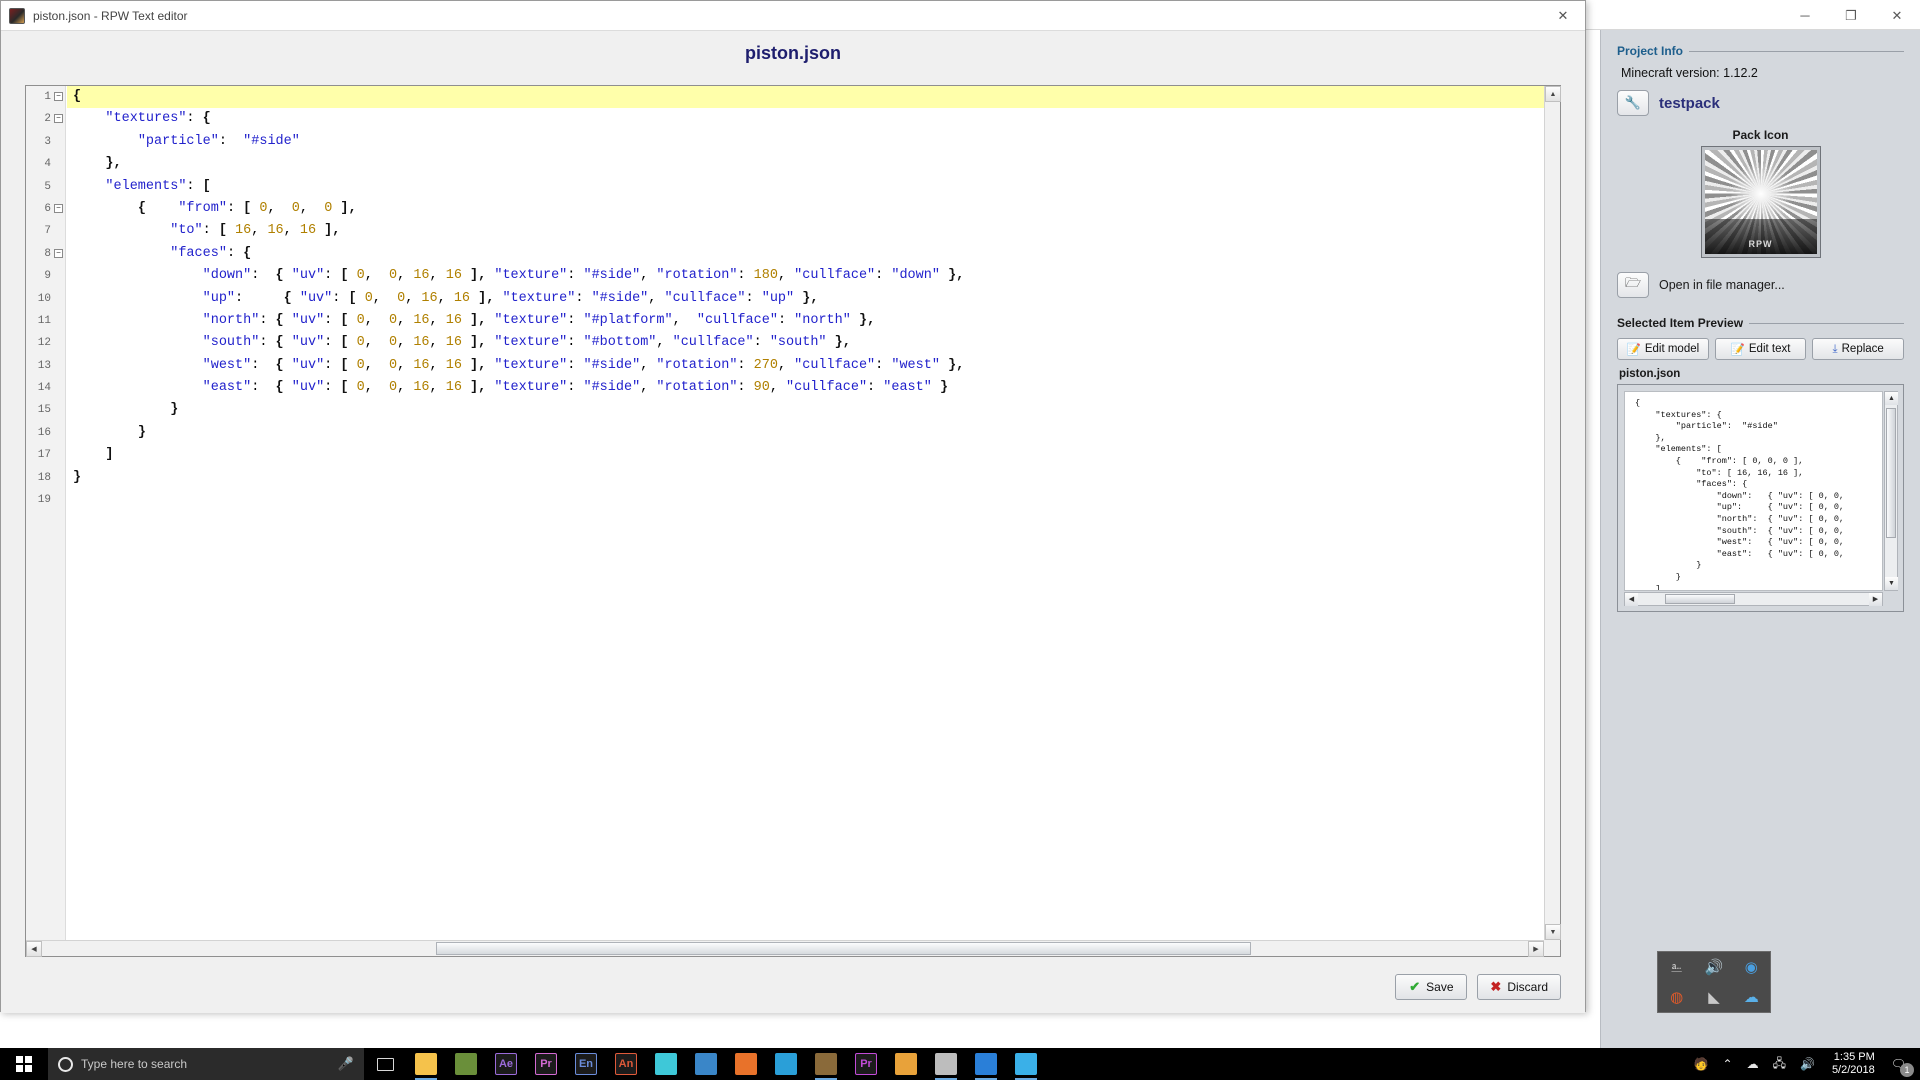  What do you see at coordinates (426, 1064) in the screenshot?
I see `taskbar-item-file-explorer` at bounding box center [426, 1064].